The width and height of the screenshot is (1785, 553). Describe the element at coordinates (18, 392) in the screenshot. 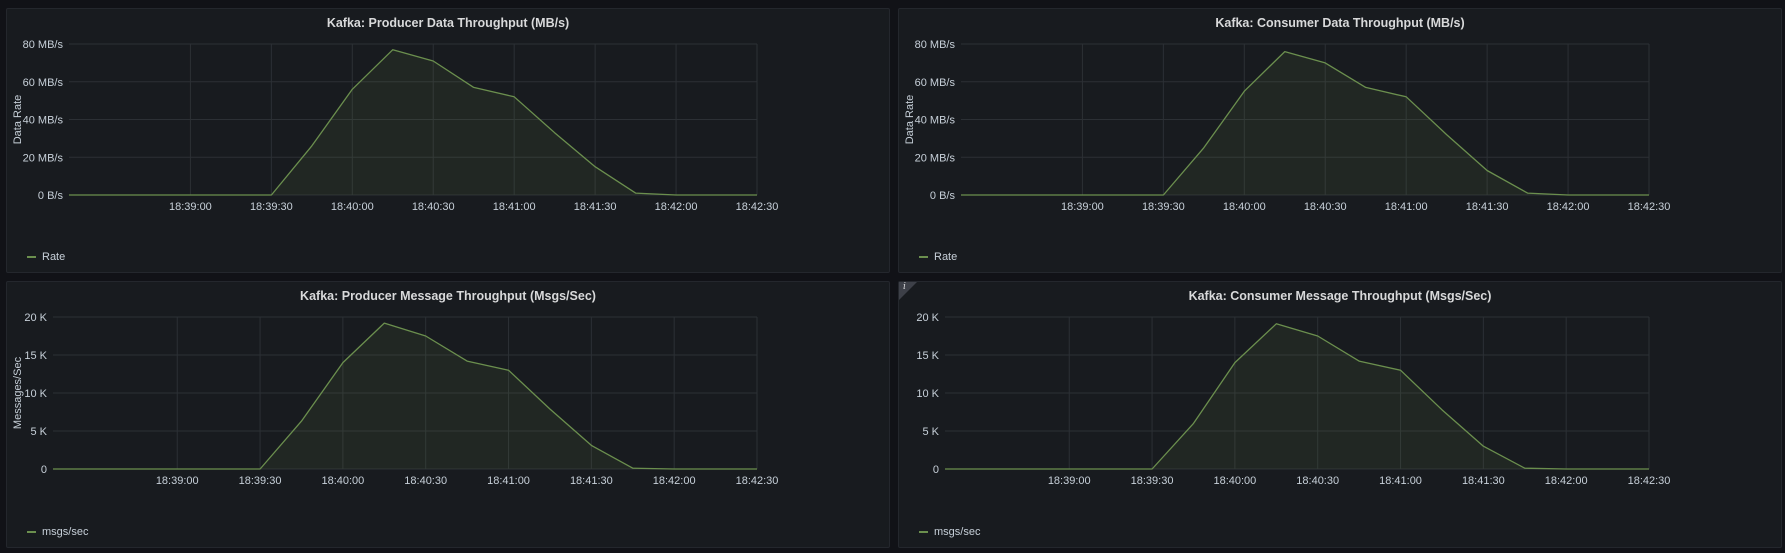

I see `y-axis-label: Messages/Sec` at that location.